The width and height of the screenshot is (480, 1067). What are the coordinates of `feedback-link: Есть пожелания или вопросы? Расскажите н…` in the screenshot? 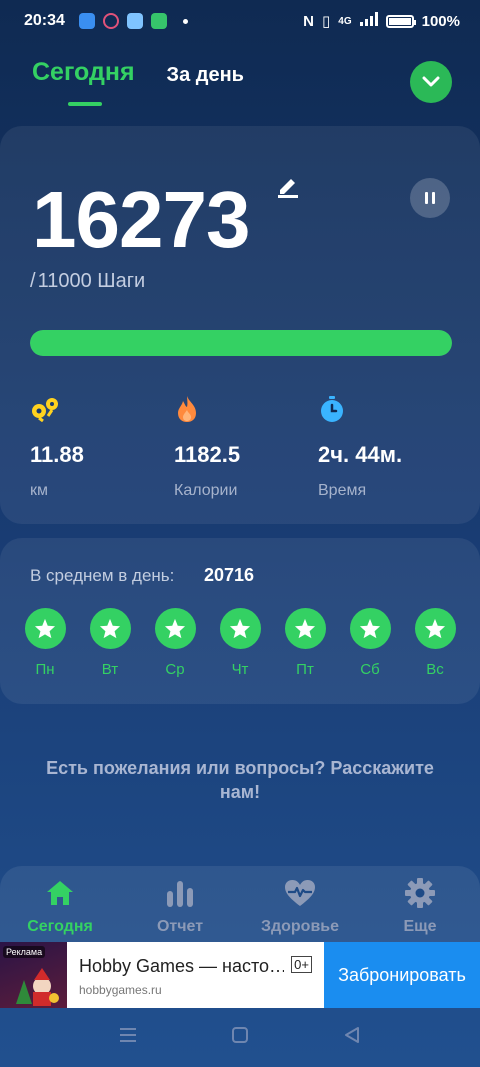 It's located at (240, 780).